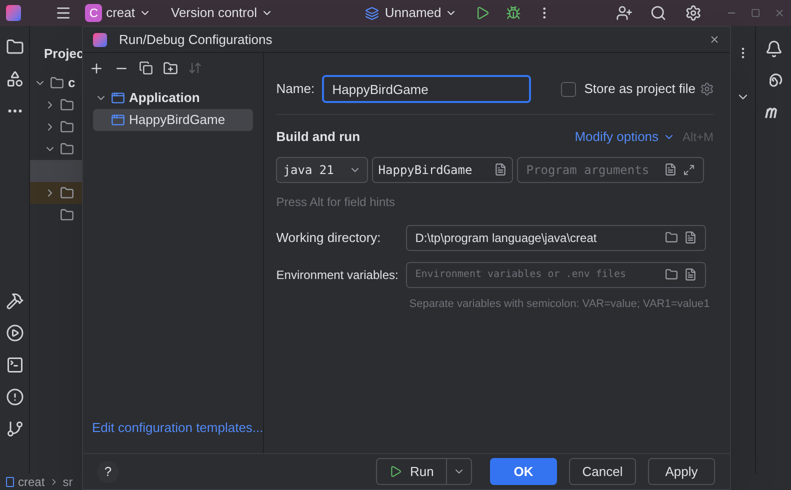  What do you see at coordinates (560, 304) in the screenshot?
I see `environment-hint: Separate variables with semicolon: VAR=value; VAR1=value1` at bounding box center [560, 304].